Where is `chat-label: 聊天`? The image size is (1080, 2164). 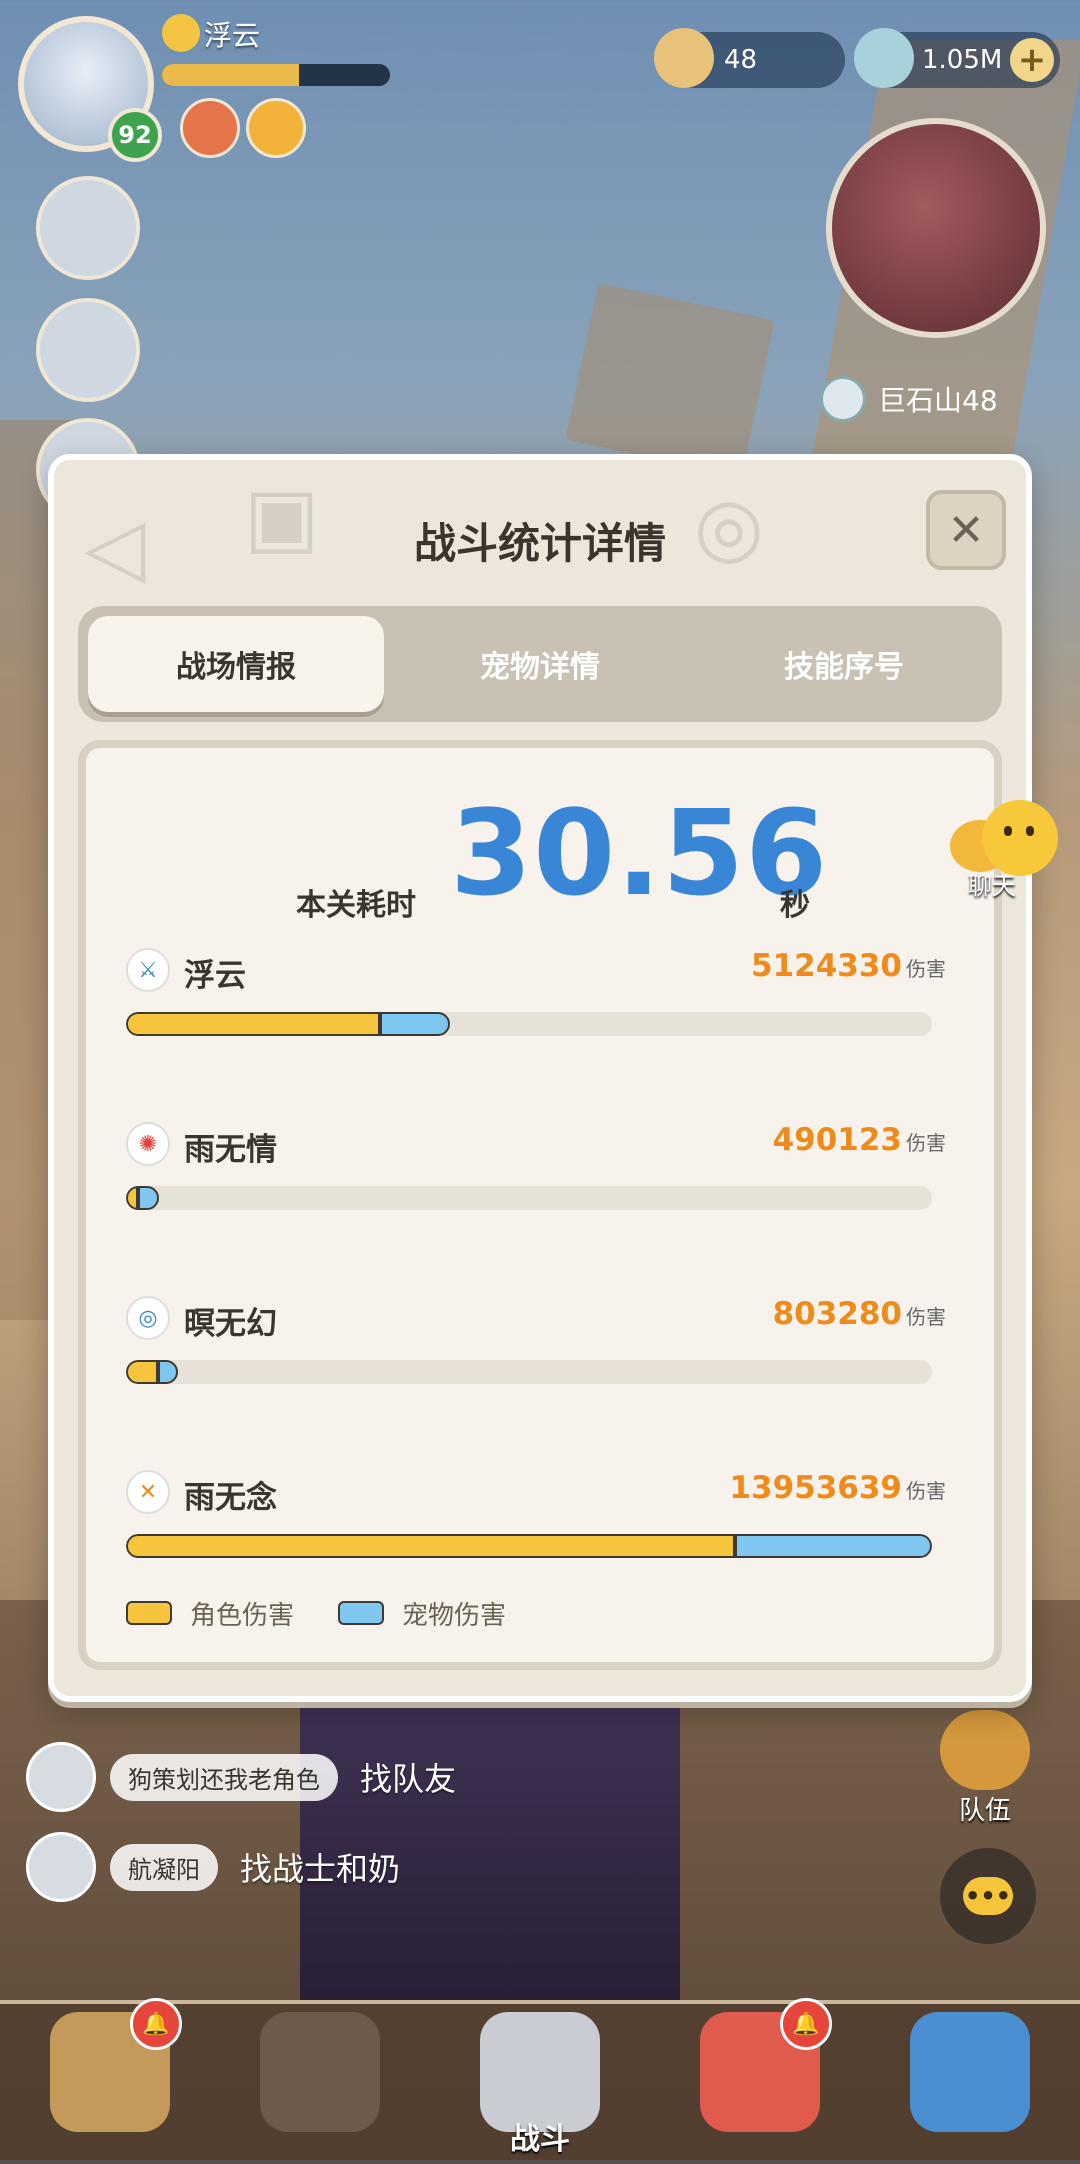
chat-label: 聊天 is located at coordinates (992, 886).